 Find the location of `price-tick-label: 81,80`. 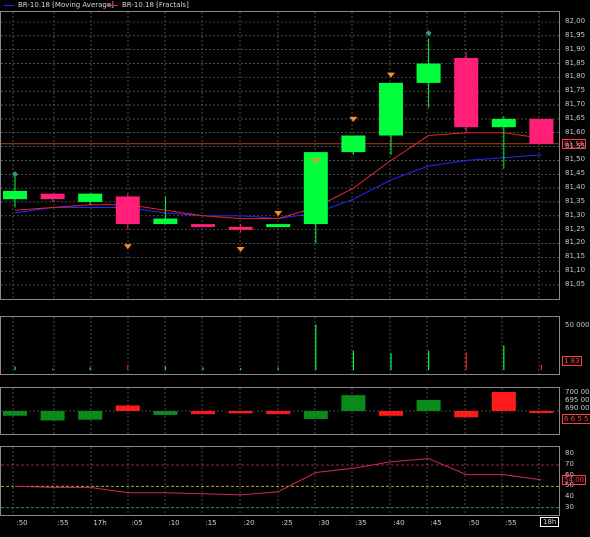

price-tick-label: 81,80 is located at coordinates (575, 76).